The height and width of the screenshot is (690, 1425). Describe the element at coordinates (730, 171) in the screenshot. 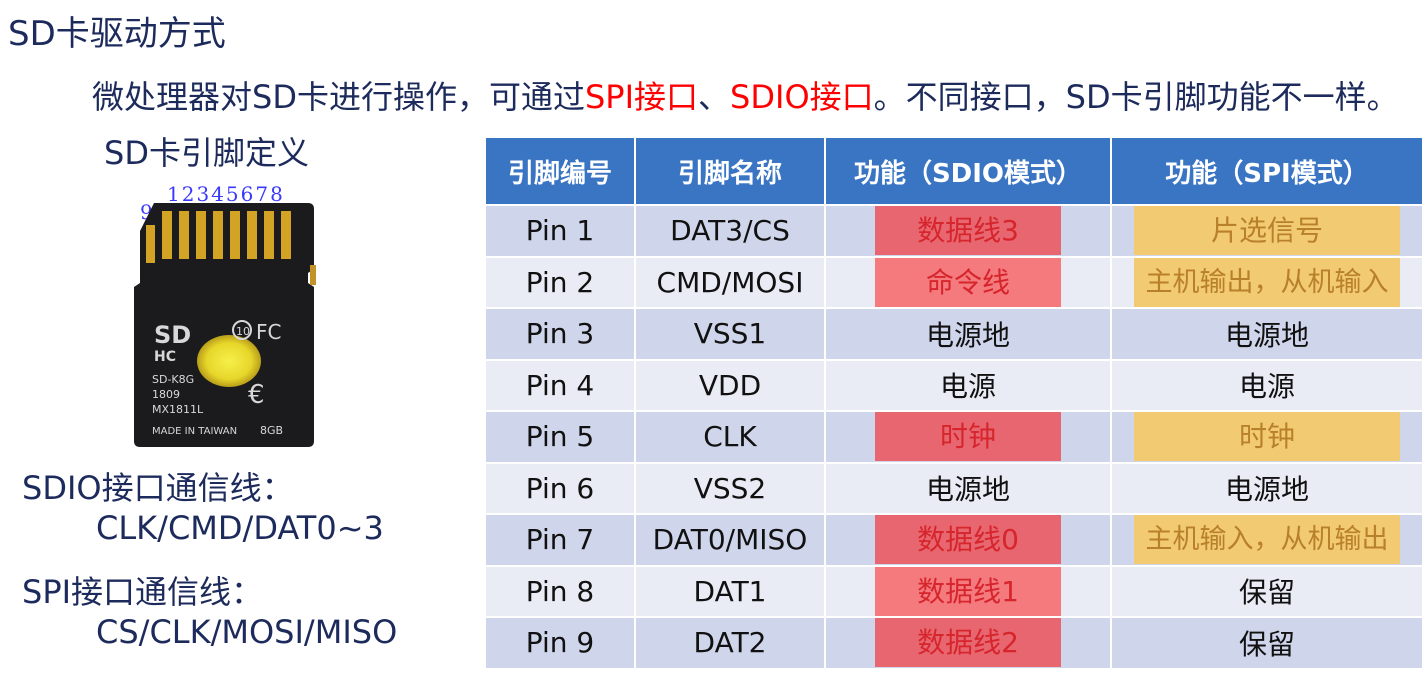

I see `header-pin-name: 引脚名称` at that location.